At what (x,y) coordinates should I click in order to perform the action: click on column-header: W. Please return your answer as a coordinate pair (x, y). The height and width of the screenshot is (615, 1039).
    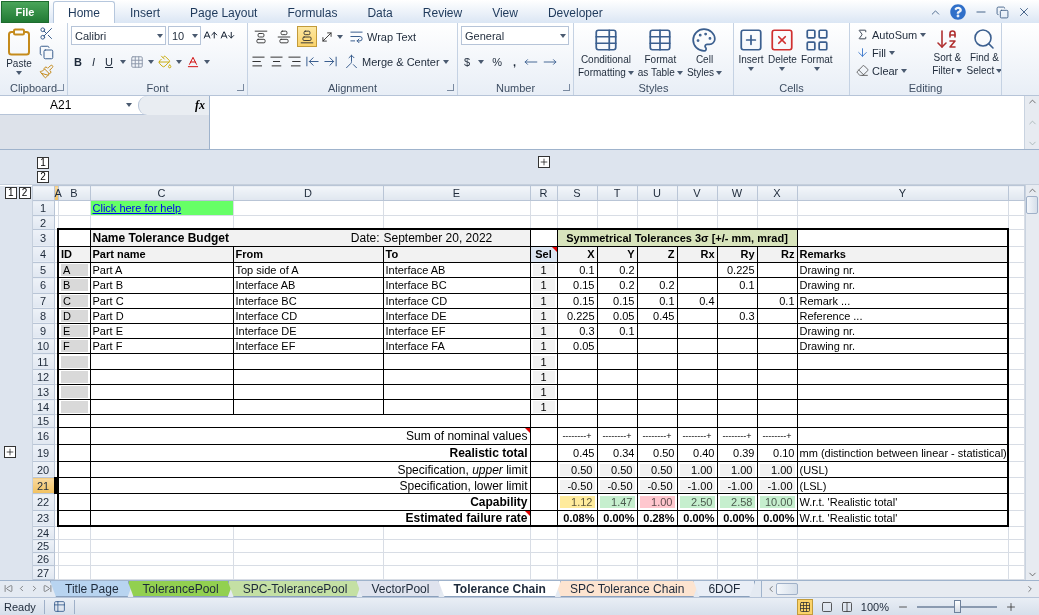
    Looking at the image, I should click on (737, 193).